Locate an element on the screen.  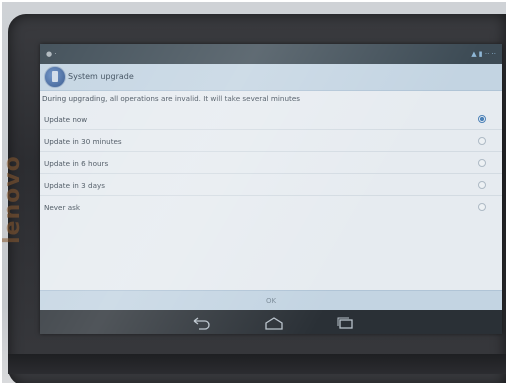
option-update-30-minutes: Update in 30 minutes is located at coordinates (271, 141).